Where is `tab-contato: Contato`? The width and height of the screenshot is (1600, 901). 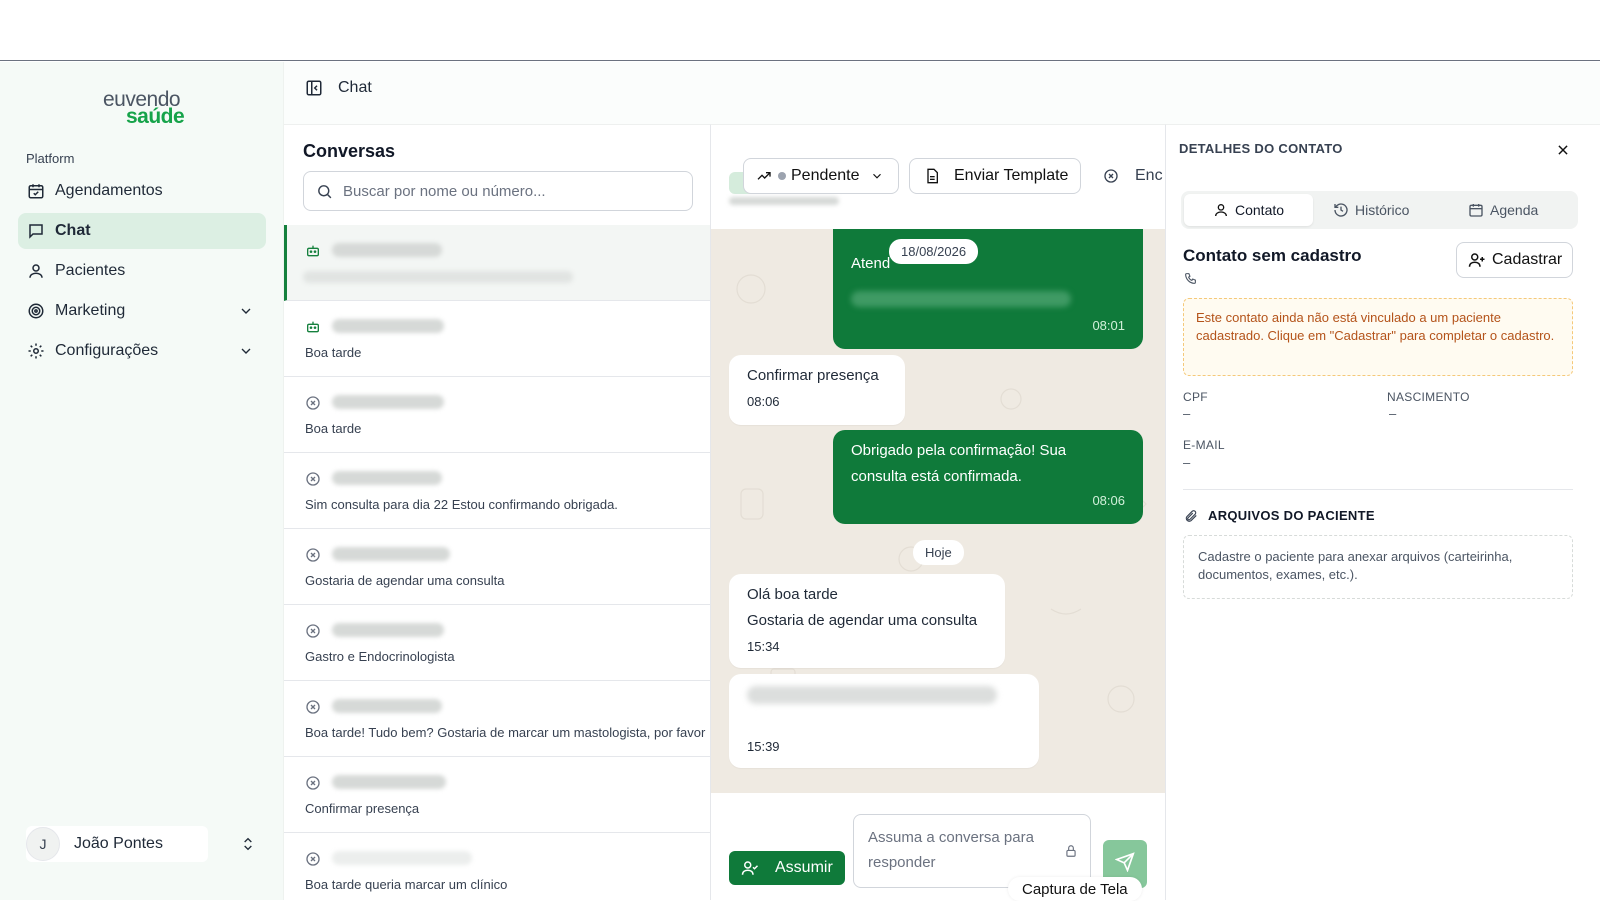
tab-contato: Contato is located at coordinates (1248, 210).